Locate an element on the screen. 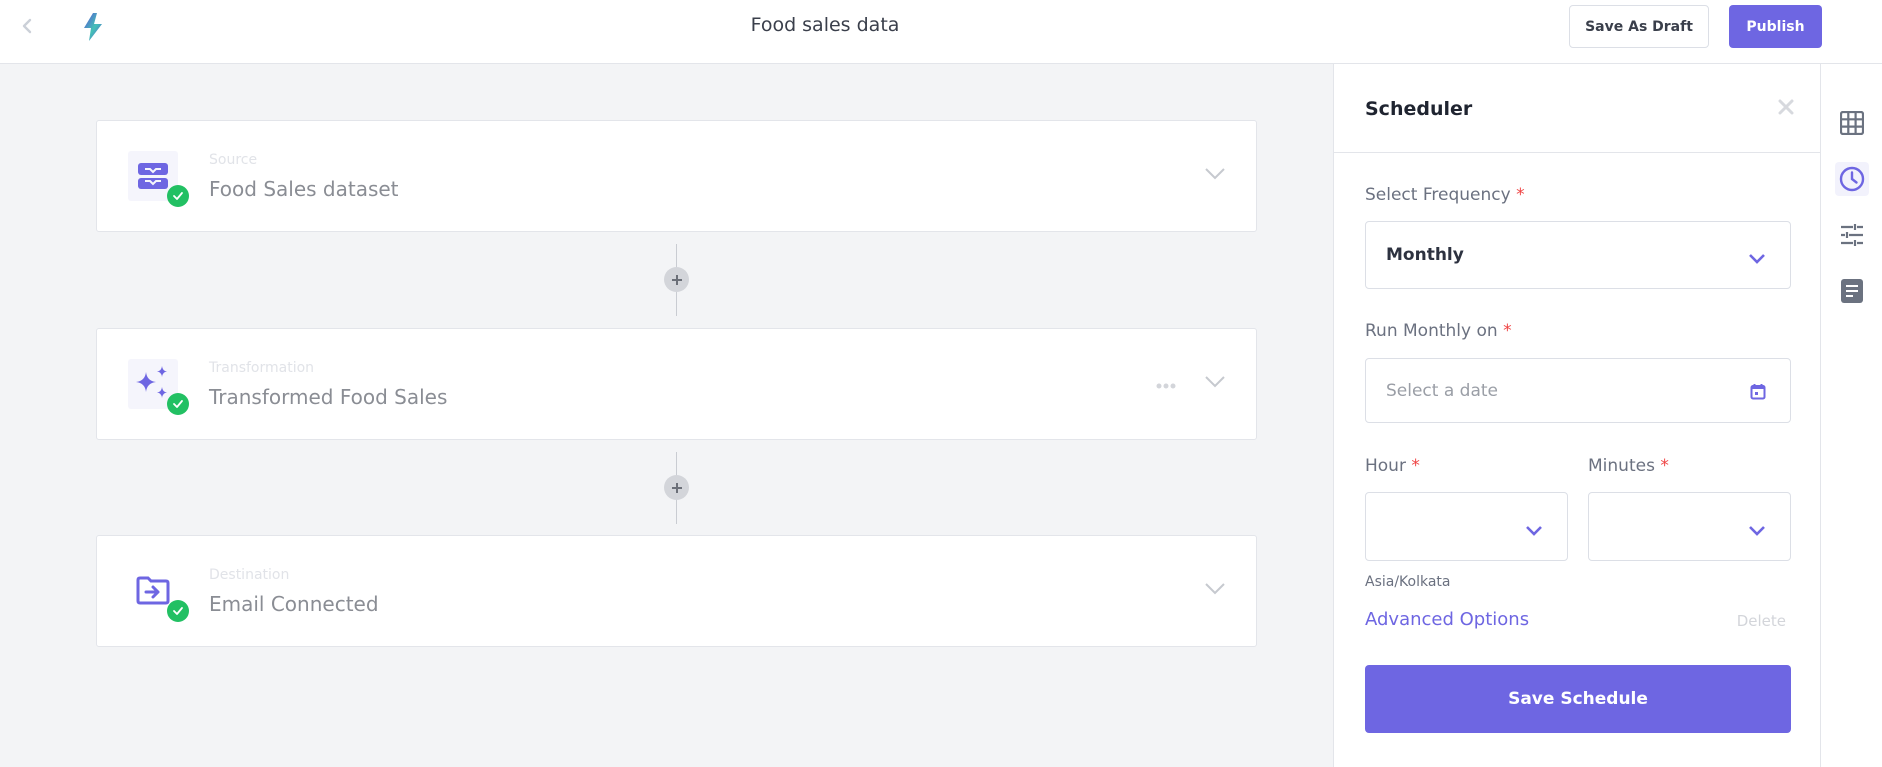  rail-button-table is located at coordinates (1852, 123).